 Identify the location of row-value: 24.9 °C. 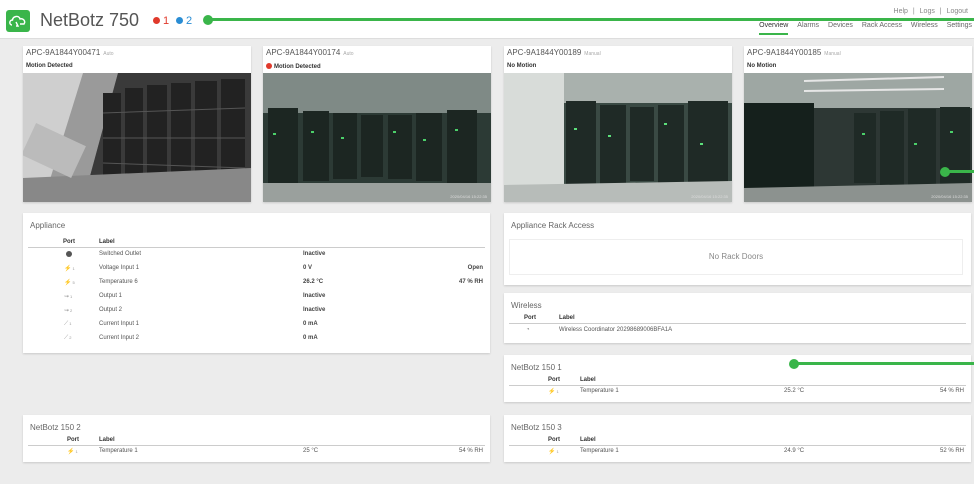
(794, 451).